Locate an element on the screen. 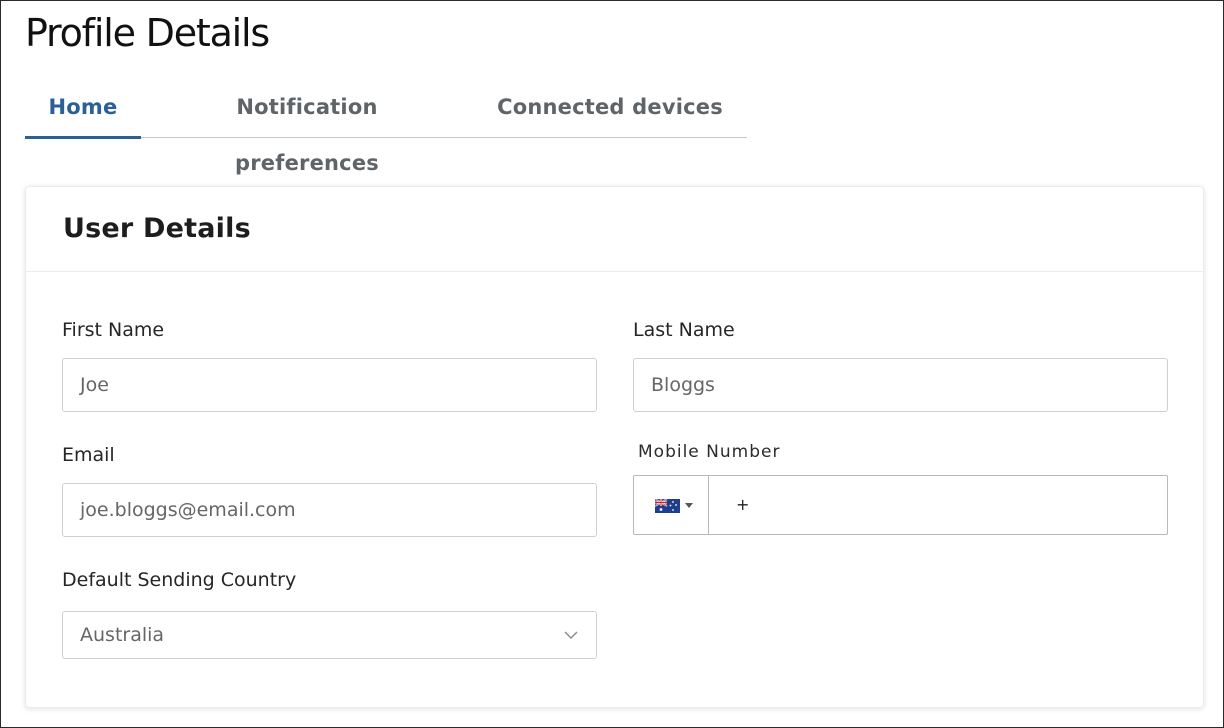  default-sending-country-select: Australia is located at coordinates (329, 635).